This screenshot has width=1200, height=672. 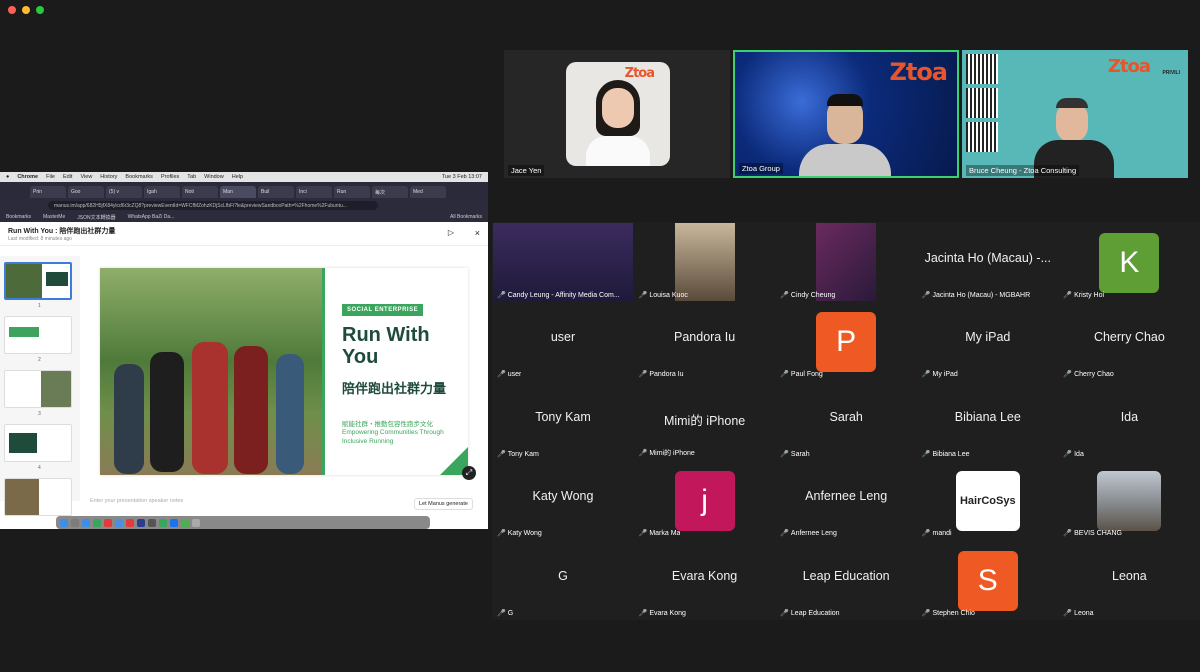 I want to click on menu-help: Help, so click(x=237, y=177).